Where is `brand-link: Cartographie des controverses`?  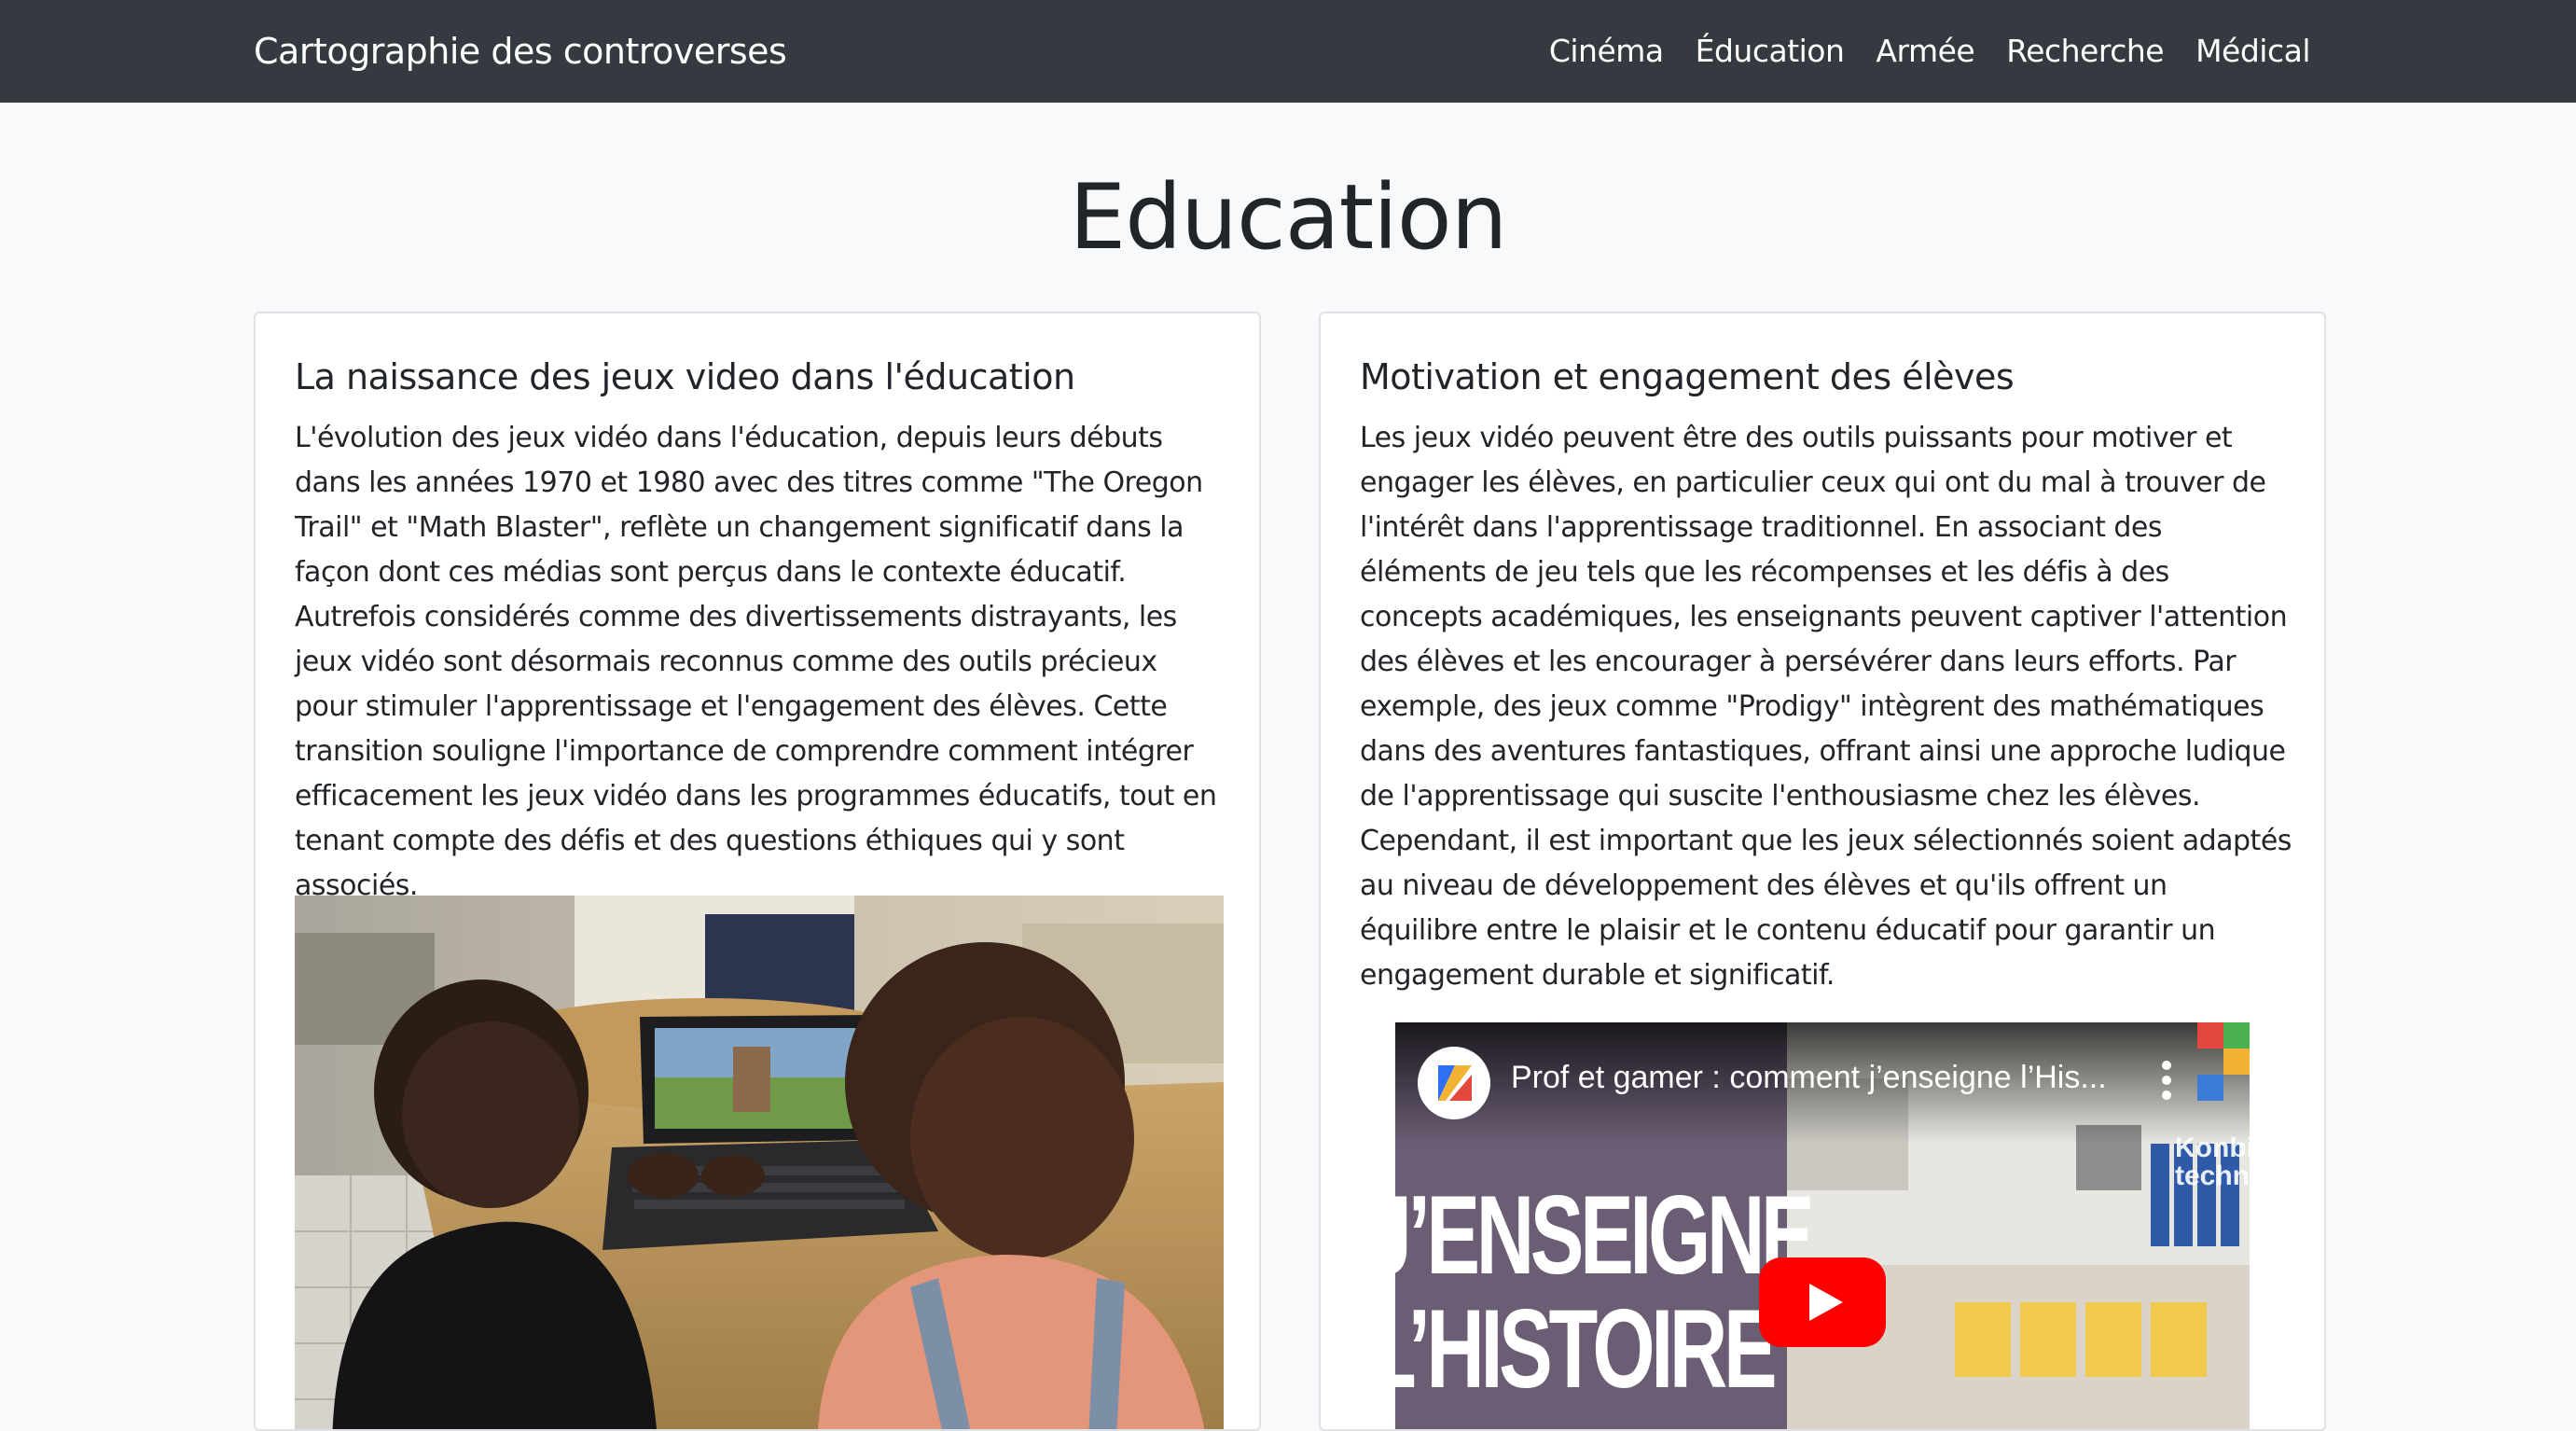
brand-link: Cartographie des controverses is located at coordinates (520, 51).